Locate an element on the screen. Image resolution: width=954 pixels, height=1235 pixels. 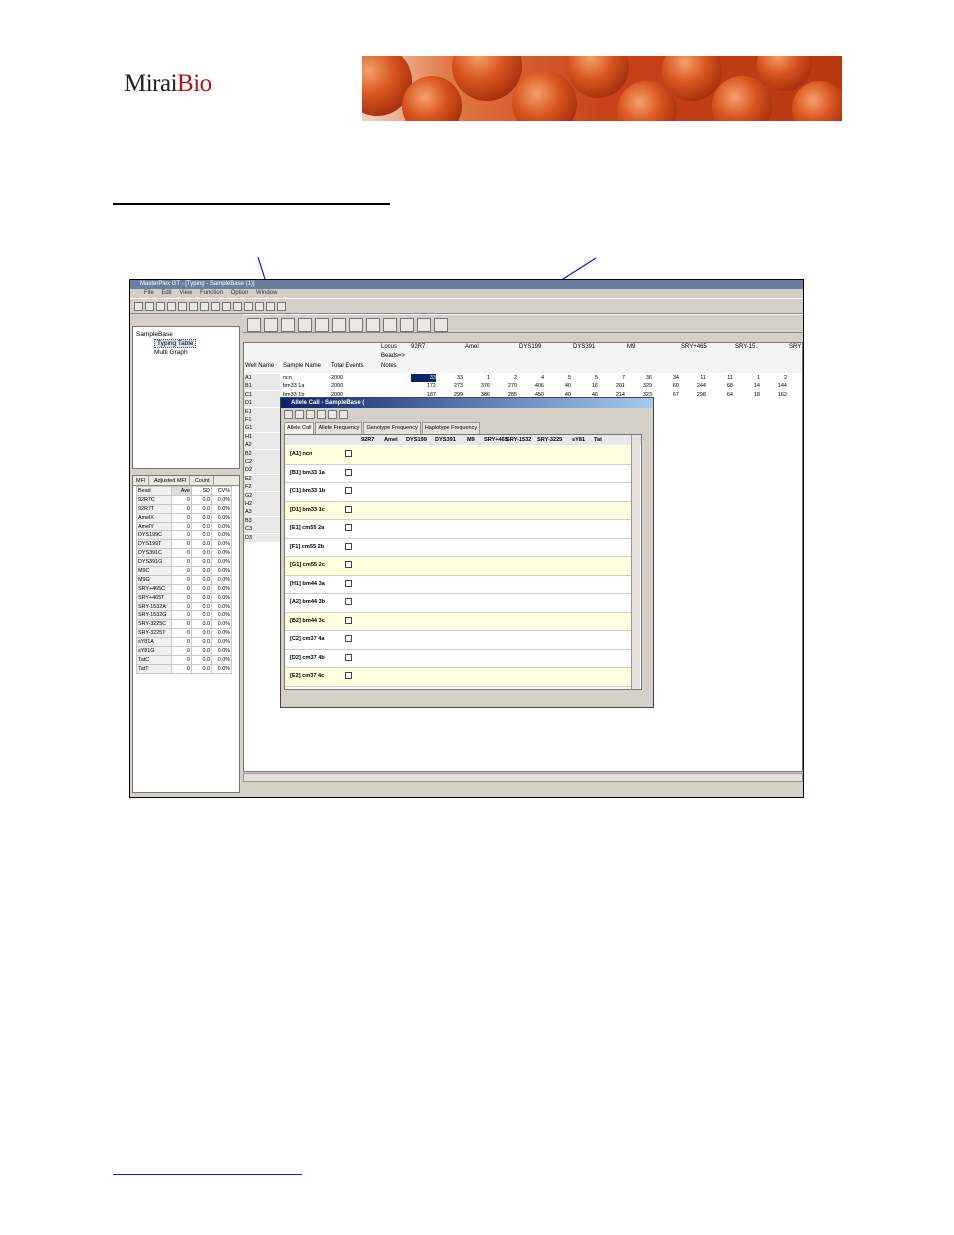
tree-item-multi-graph: Multi Graph is located at coordinates (186, 352).